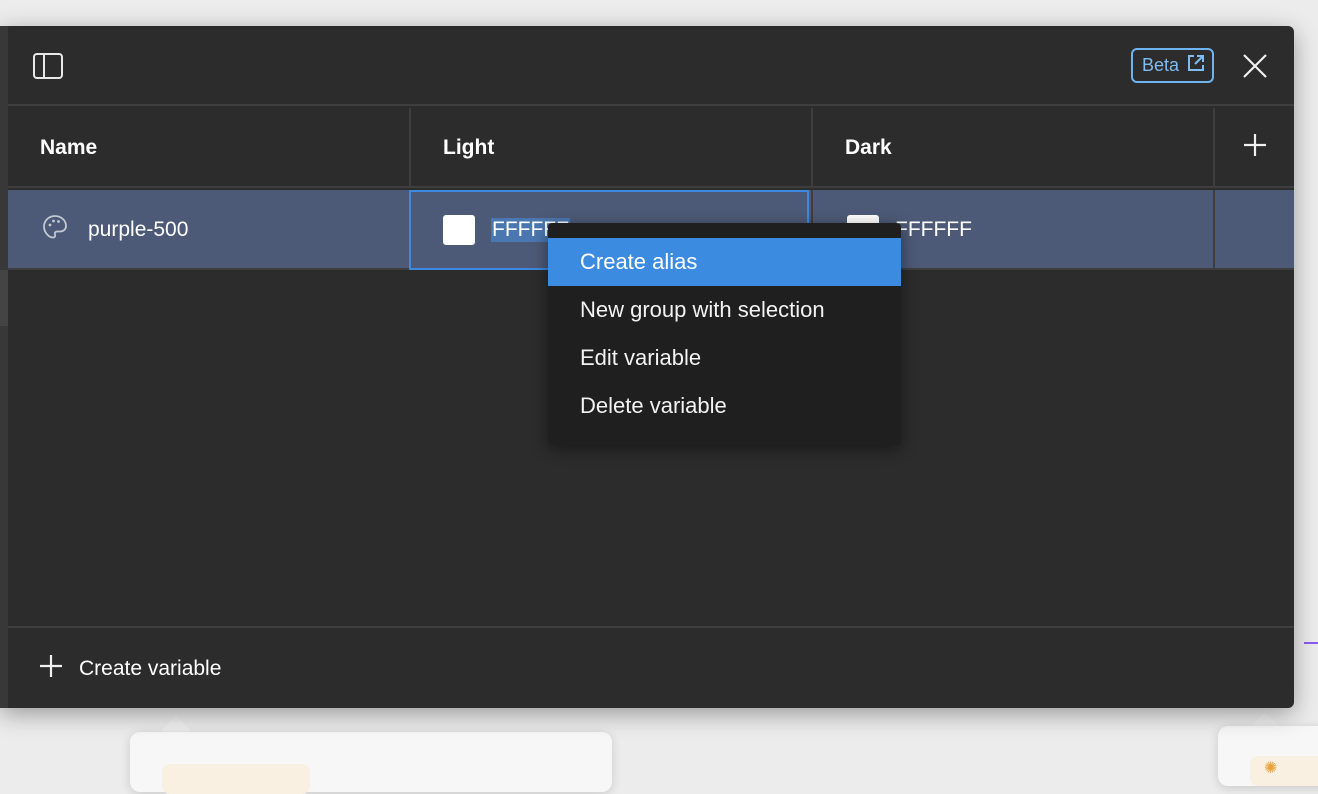 The width and height of the screenshot is (1318, 794). I want to click on sun-icon: ✺, so click(1270, 768).